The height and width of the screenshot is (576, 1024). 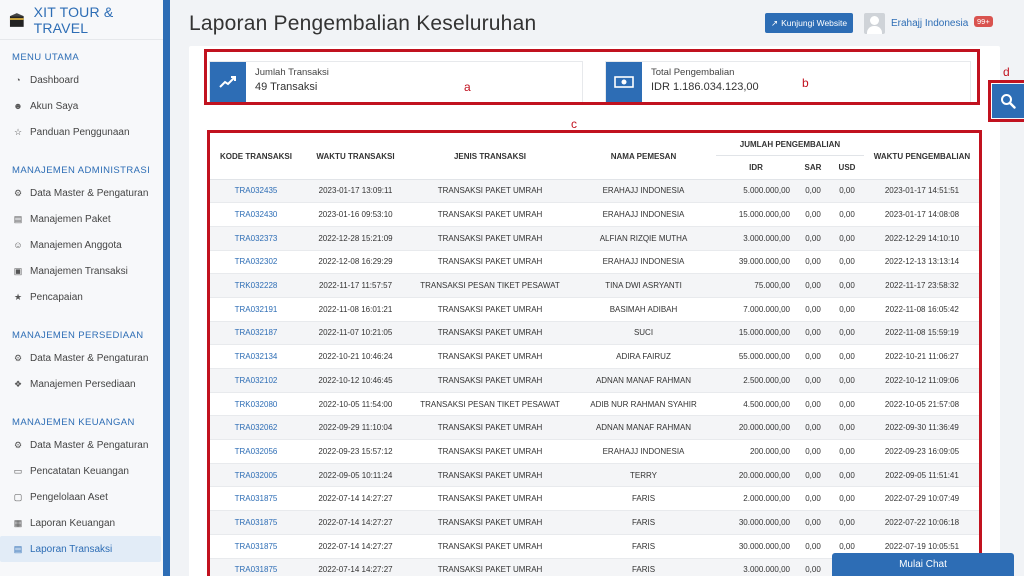 I want to click on report-icon: ▦, so click(x=18, y=522).